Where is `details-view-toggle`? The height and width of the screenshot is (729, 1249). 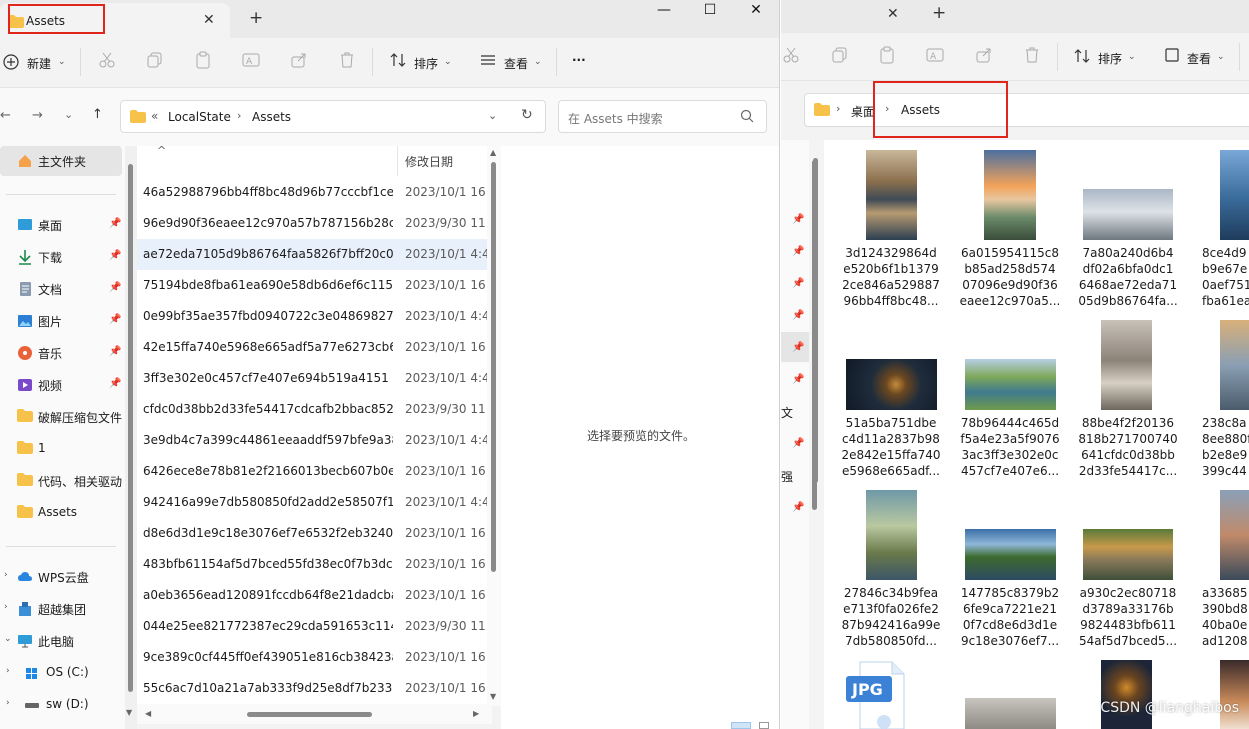 details-view-toggle is located at coordinates (741, 725).